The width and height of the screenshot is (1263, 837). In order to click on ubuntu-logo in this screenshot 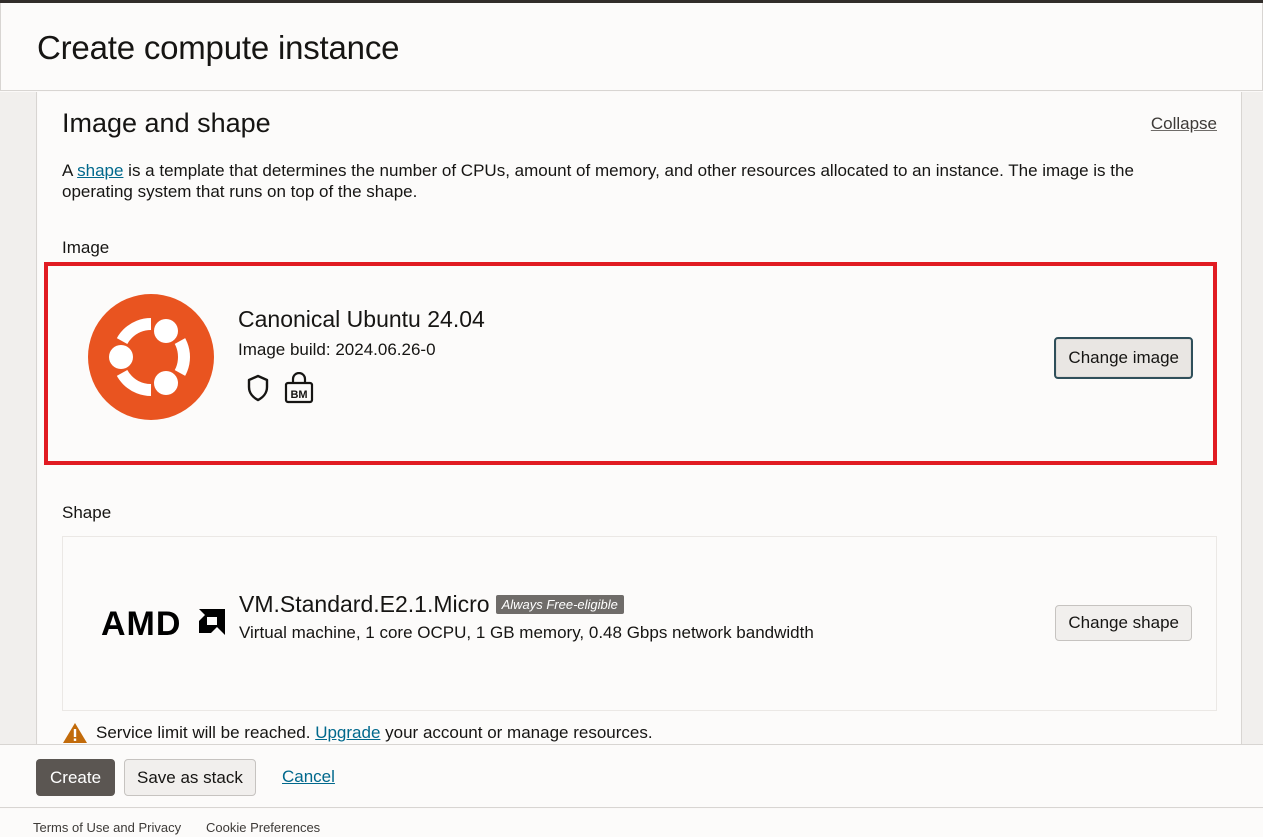, I will do `click(151, 357)`.